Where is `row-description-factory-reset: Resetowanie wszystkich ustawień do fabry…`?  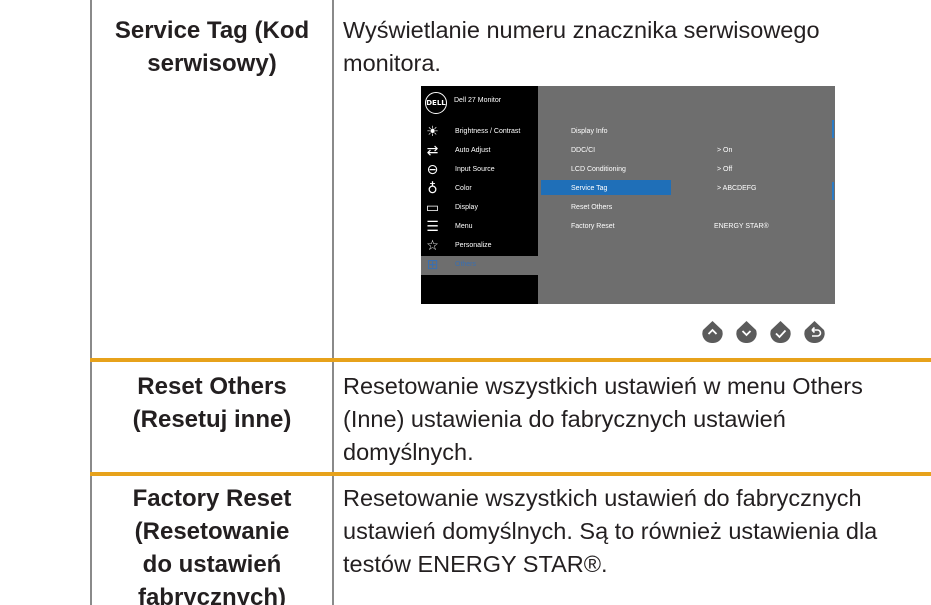
row-description-factory-reset: Resetowanie wszystkich ustawień do fabry… is located at coordinates (610, 531).